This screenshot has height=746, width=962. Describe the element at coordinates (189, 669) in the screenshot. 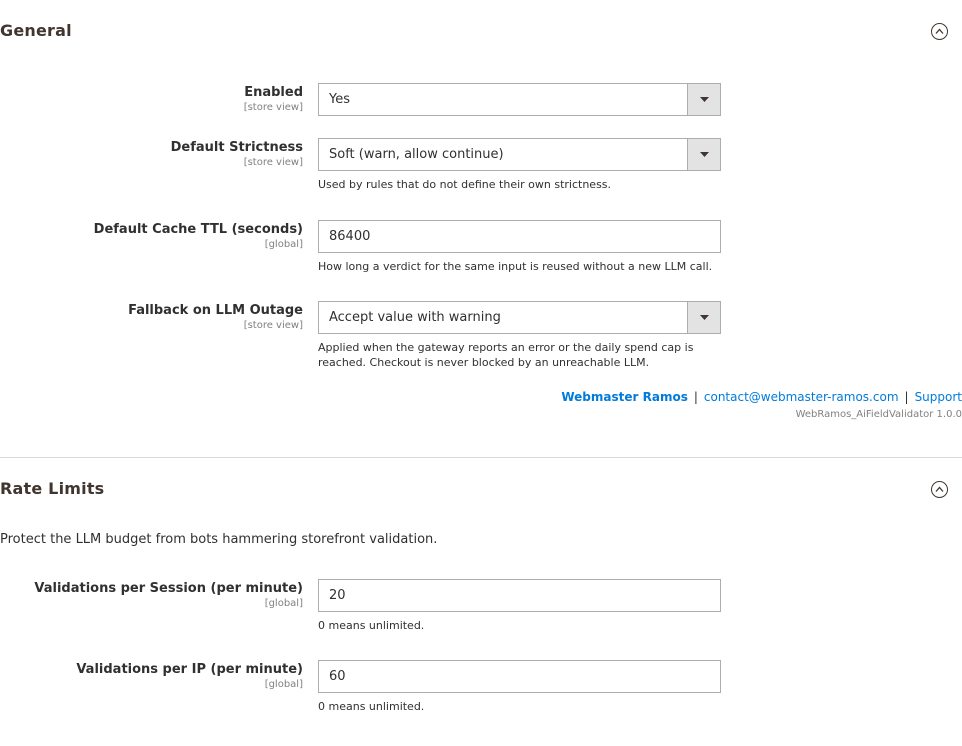

I see `per-ip-label: Validations per IP (per minute)` at that location.